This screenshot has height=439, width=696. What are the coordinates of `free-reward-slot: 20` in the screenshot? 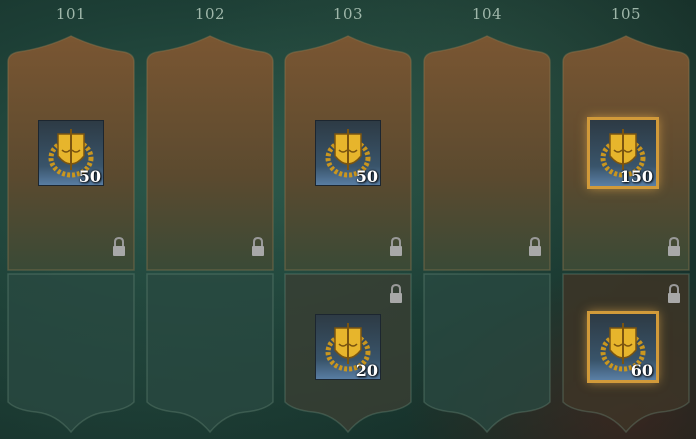 It's located at (348, 353).